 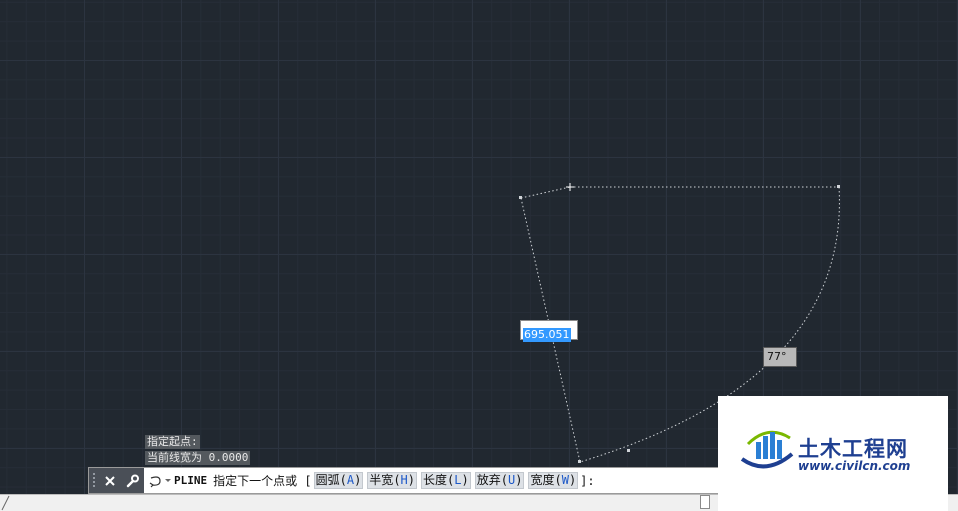 I want to click on drag-grip, so click(x=94, y=480).